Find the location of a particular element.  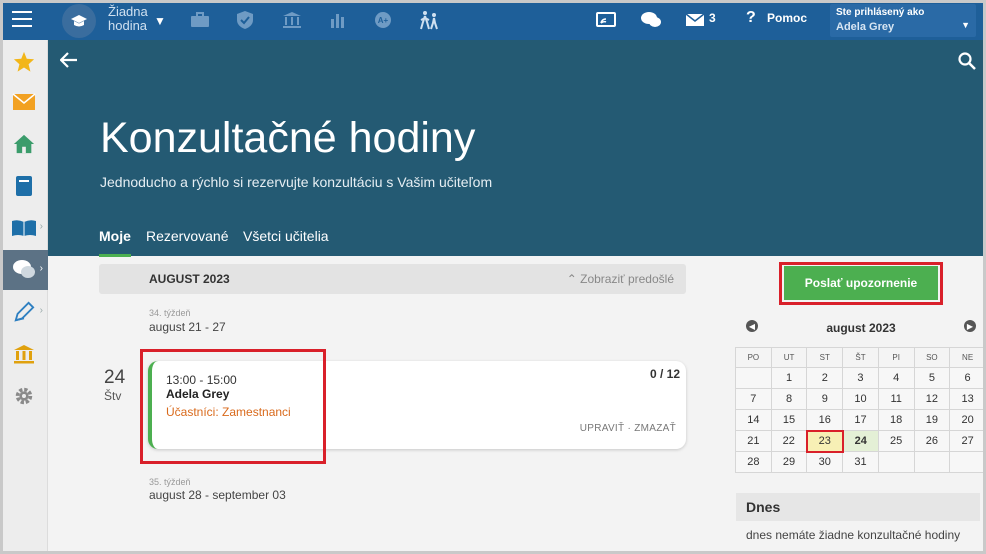

calendar-day: 22 is located at coordinates (789, 441).